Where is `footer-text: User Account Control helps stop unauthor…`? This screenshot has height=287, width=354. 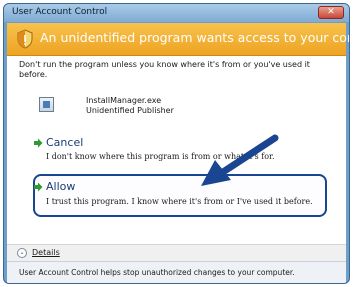 footer-text: User Account Control helps stop unauthor… is located at coordinates (157, 272).